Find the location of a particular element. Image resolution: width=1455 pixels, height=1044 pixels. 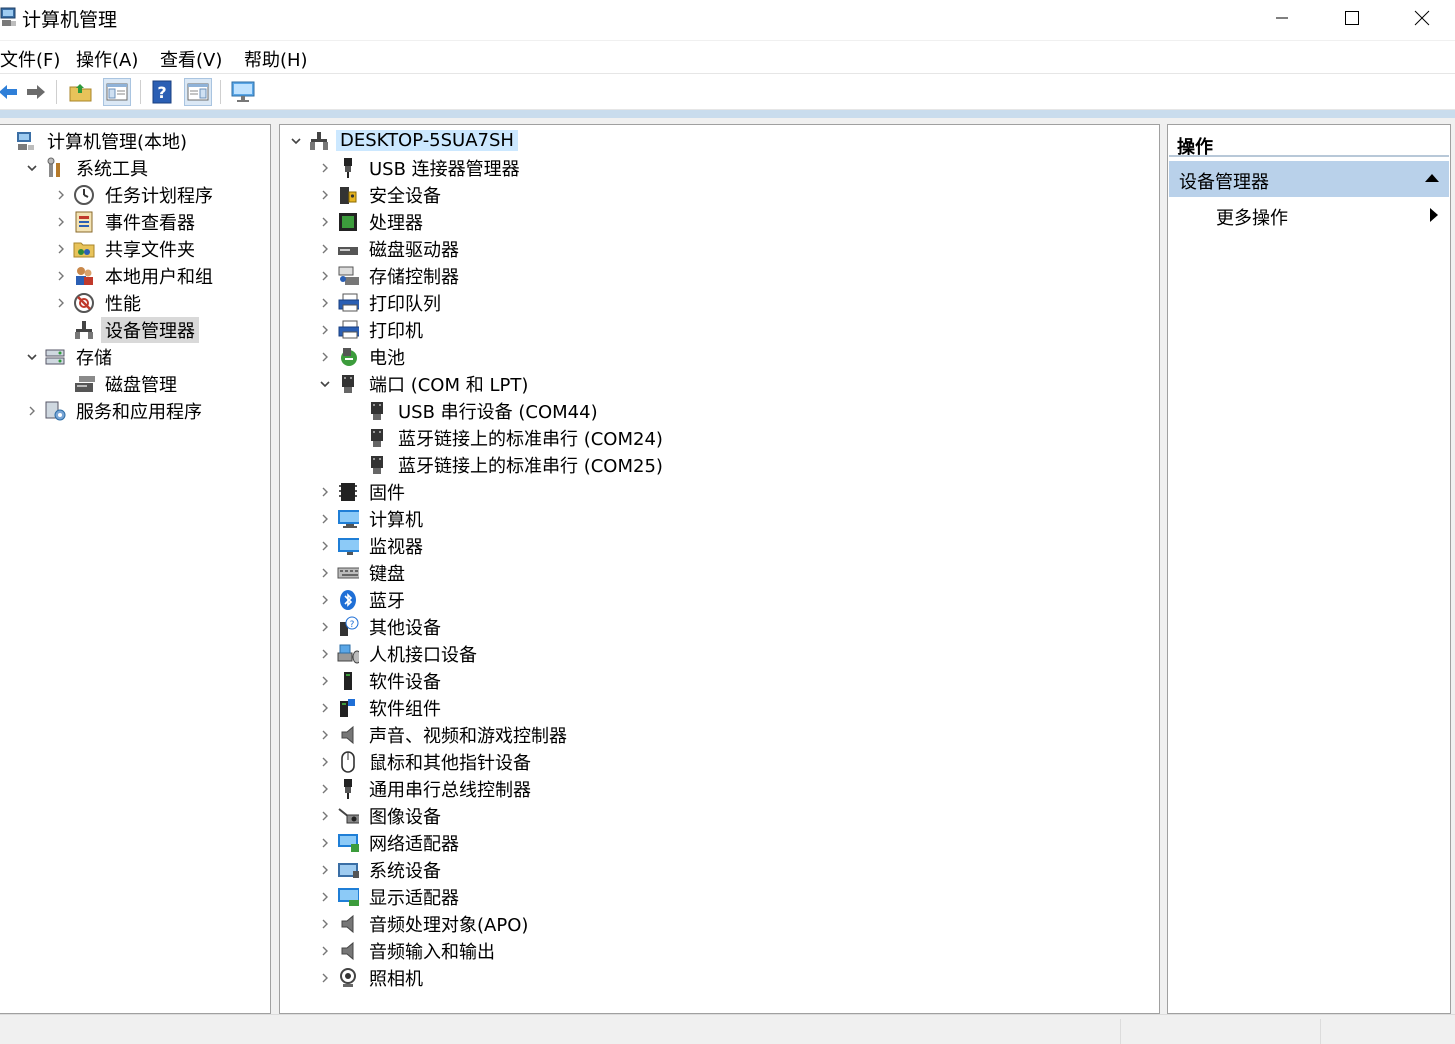

console-tree-item-7: 设备管理器 is located at coordinates (126, 329).